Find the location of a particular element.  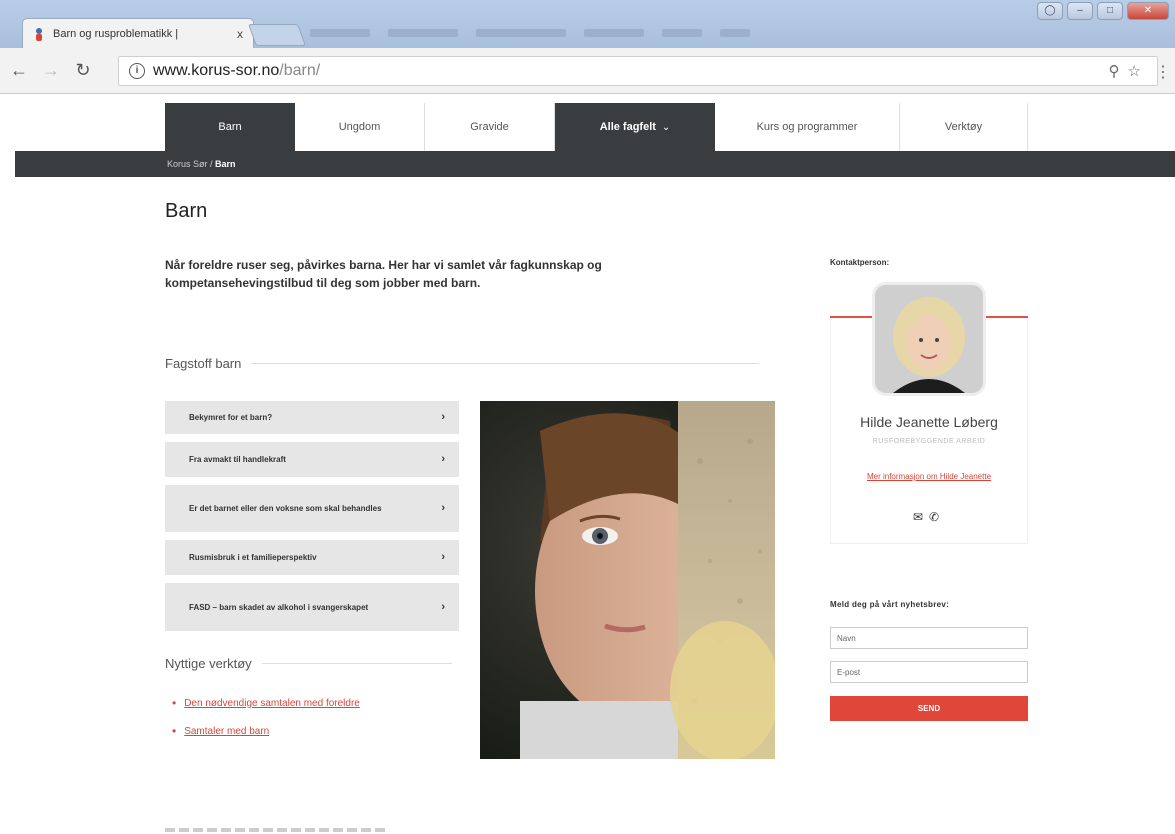

tools-heading: Nyttige verktøy is located at coordinates (308, 663).